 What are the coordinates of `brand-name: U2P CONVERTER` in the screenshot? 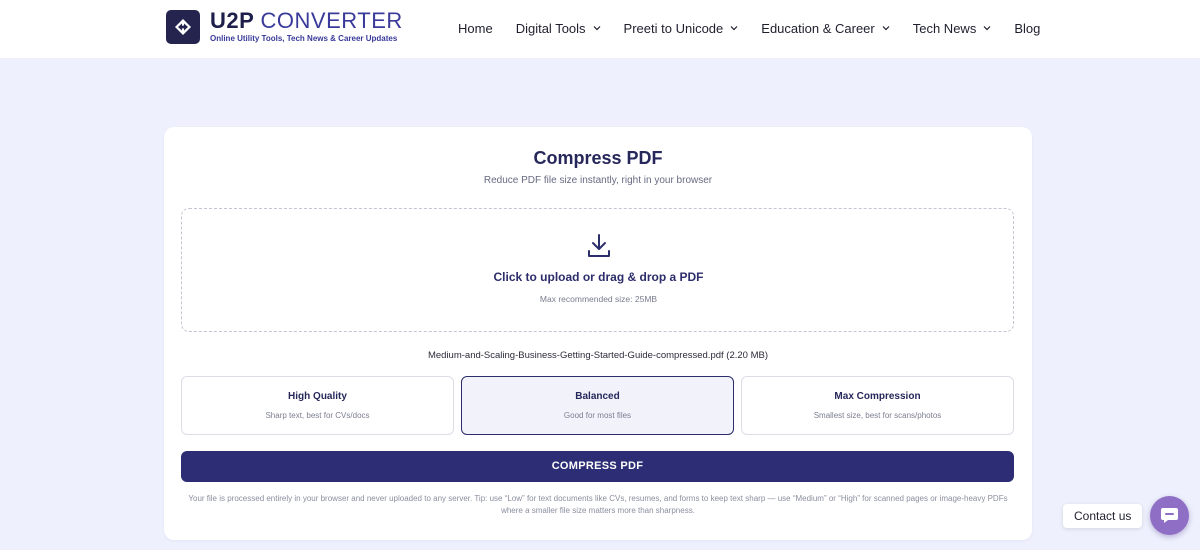 It's located at (306, 21).